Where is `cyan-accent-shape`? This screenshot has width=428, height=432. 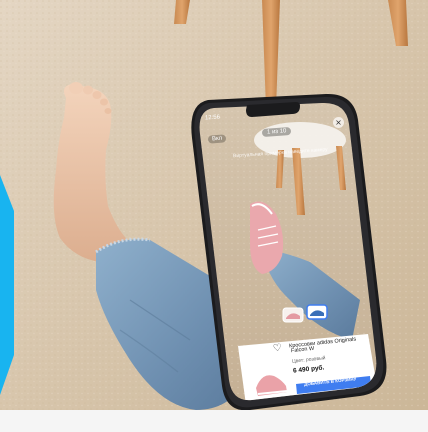
cyan-accent-shape is located at coordinates (7, 285).